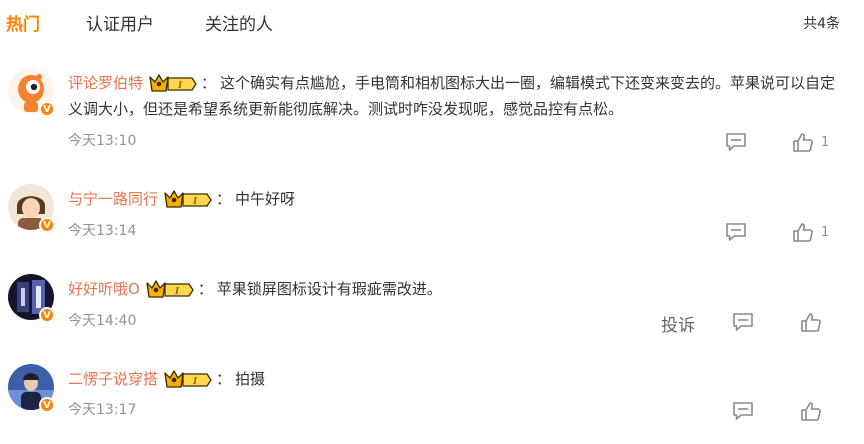 This screenshot has width=864, height=444. I want to click on tab-hot: 热门, so click(23, 22).